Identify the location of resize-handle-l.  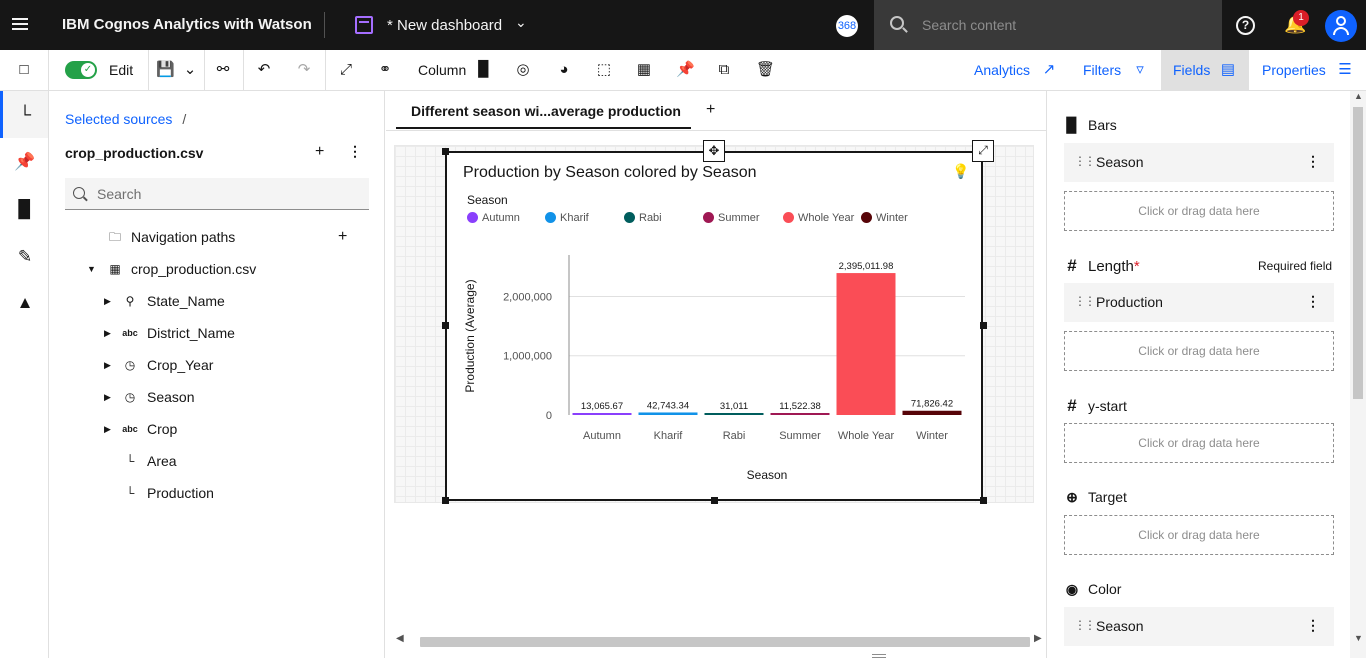
(445, 325).